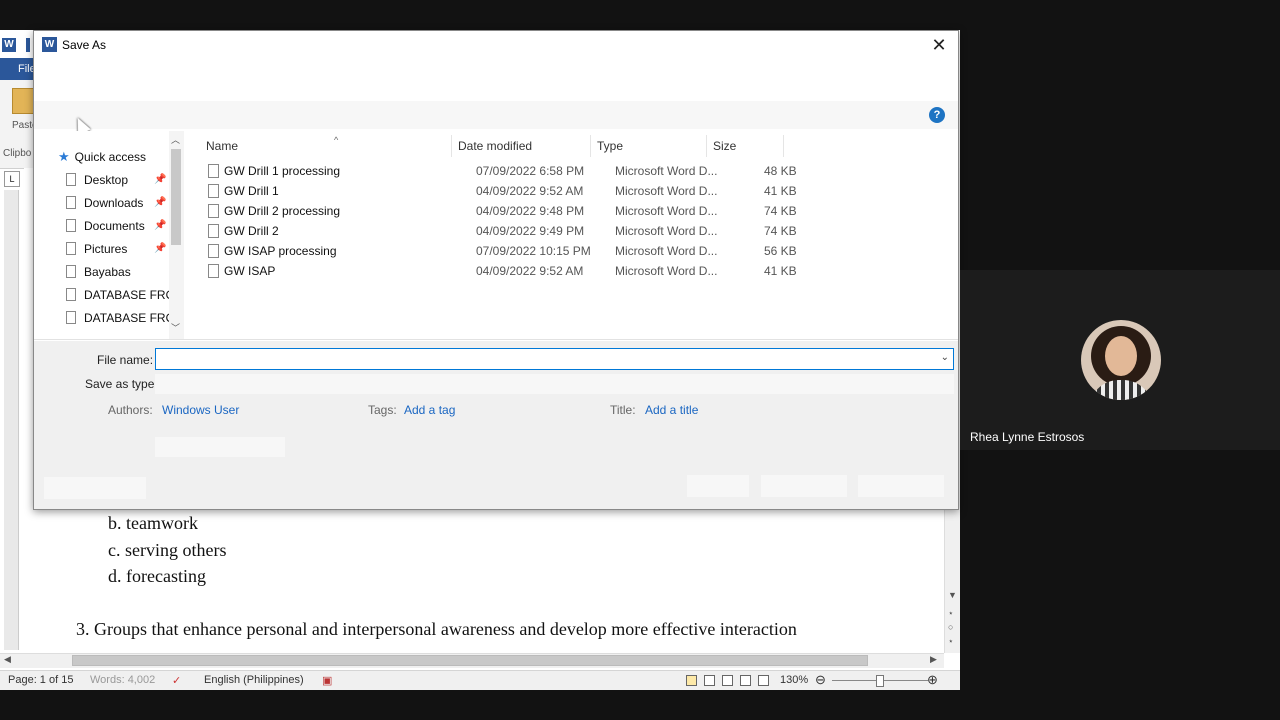 The image size is (1280, 720). I want to click on nav-item-quick-access: ★ Quick access, so click(117, 157).